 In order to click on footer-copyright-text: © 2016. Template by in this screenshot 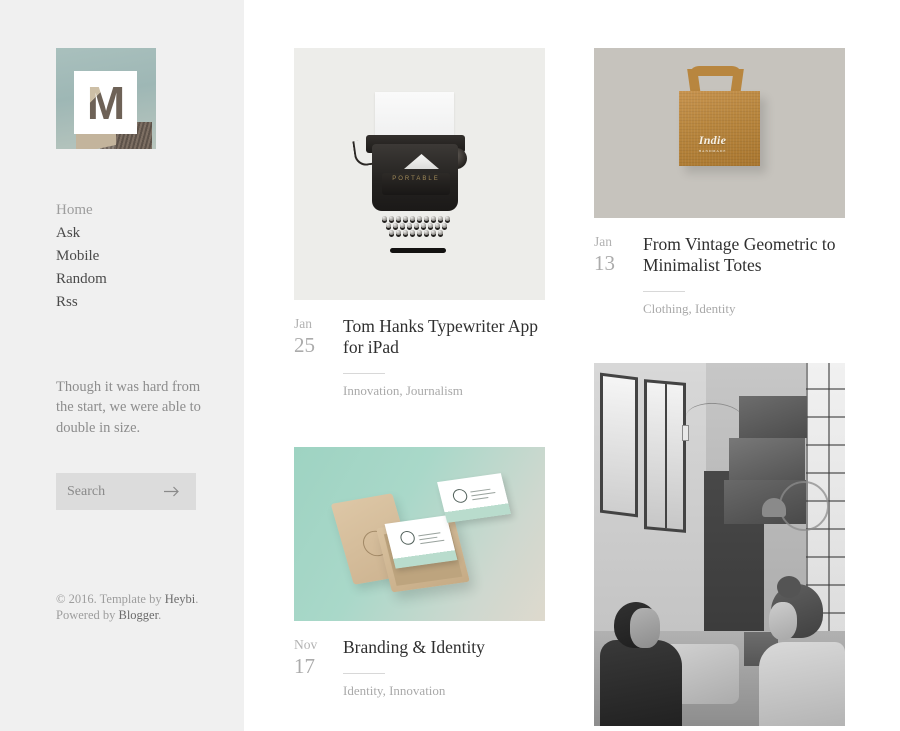, I will do `click(110, 599)`.